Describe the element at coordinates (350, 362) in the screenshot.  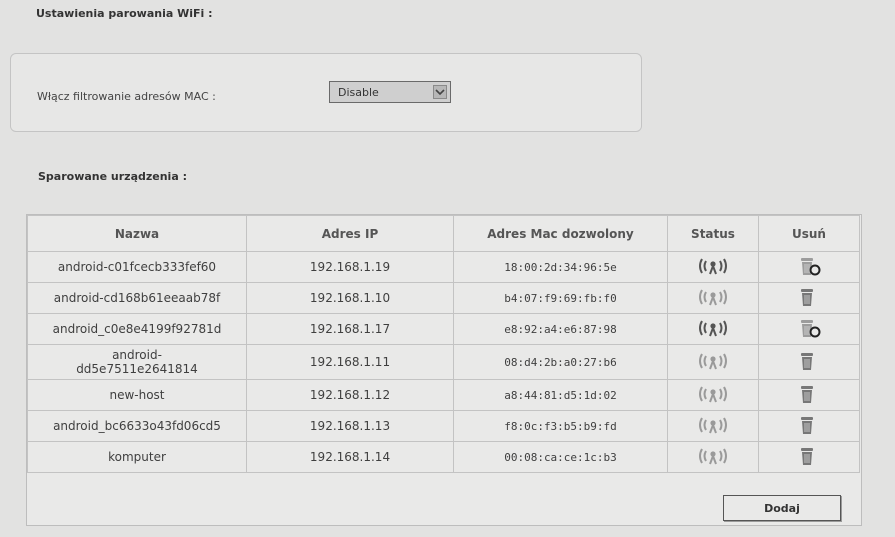
I see `device-ip: 192.168.1.11` at that location.